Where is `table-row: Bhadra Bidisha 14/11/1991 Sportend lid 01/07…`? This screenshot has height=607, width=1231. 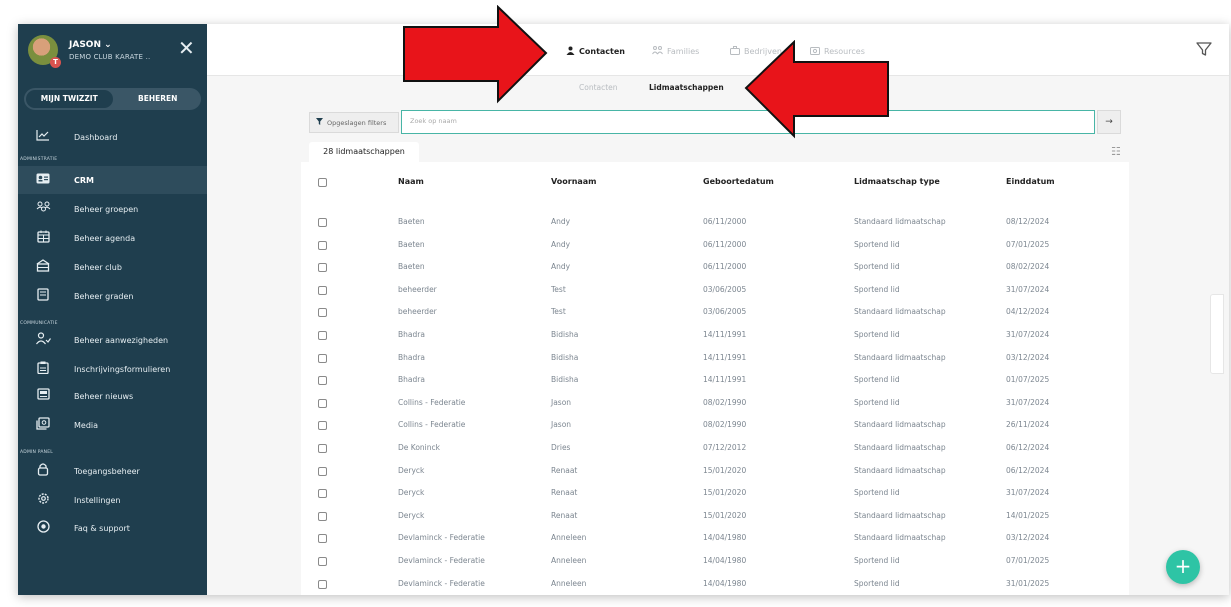 table-row: Bhadra Bidisha 14/11/1991 Sportend lid 01/07… is located at coordinates (715, 381).